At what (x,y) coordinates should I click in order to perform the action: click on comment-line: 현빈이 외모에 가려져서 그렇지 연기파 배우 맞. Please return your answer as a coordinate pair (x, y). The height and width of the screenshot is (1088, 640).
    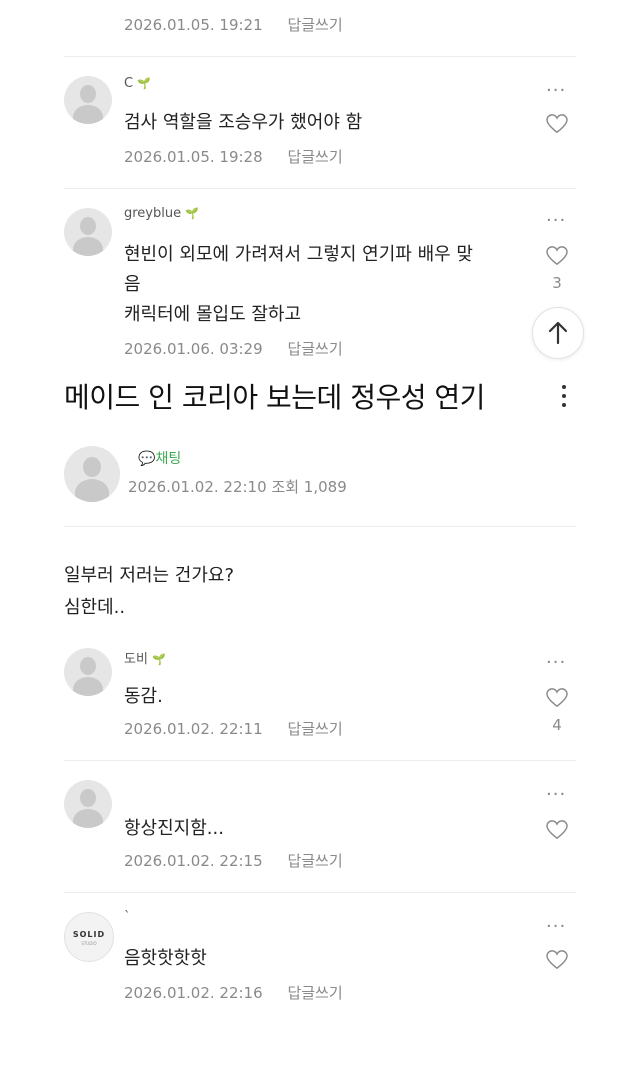
    Looking at the image, I should click on (298, 254).